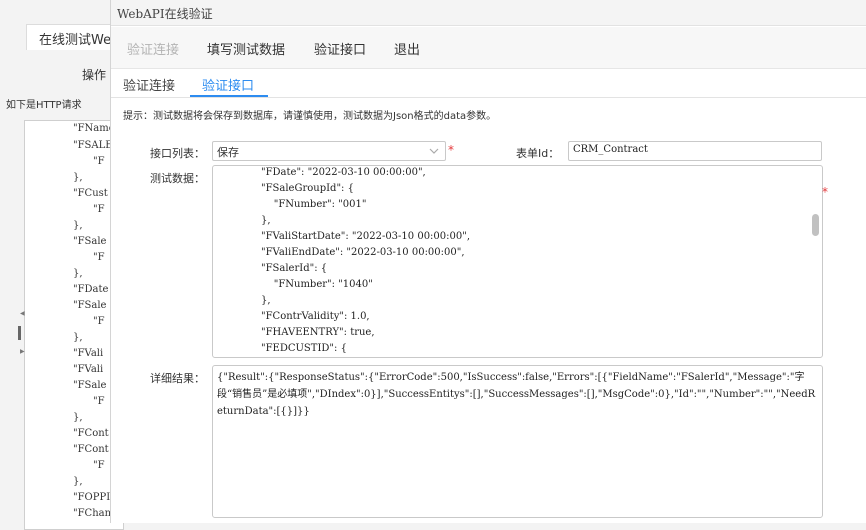 Image resolution: width=866 pixels, height=530 pixels. Describe the element at coordinates (538, 153) in the screenshot. I see `form-id-label: 表单Id：` at that location.